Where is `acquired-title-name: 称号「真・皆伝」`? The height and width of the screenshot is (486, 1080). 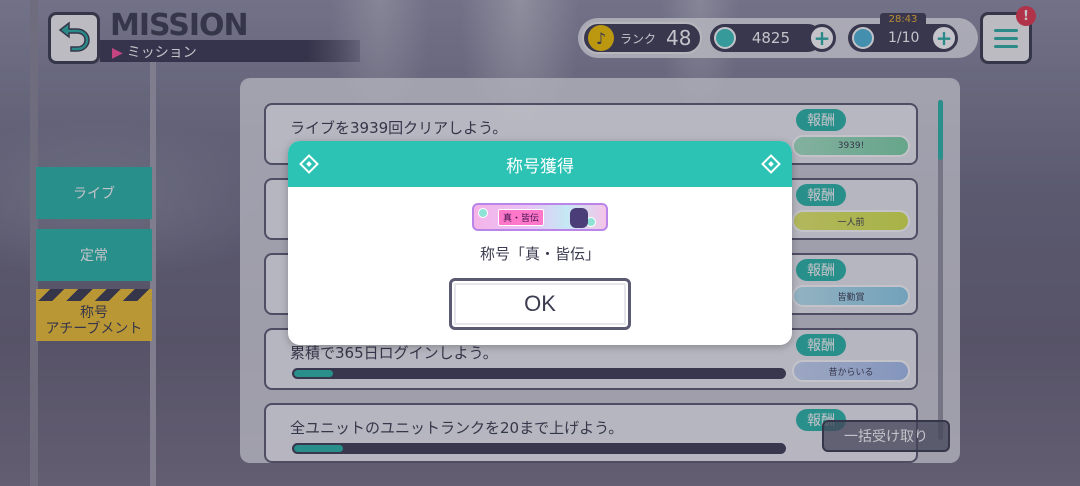 acquired-title-name: 称号「真・皆伝」 is located at coordinates (539, 254).